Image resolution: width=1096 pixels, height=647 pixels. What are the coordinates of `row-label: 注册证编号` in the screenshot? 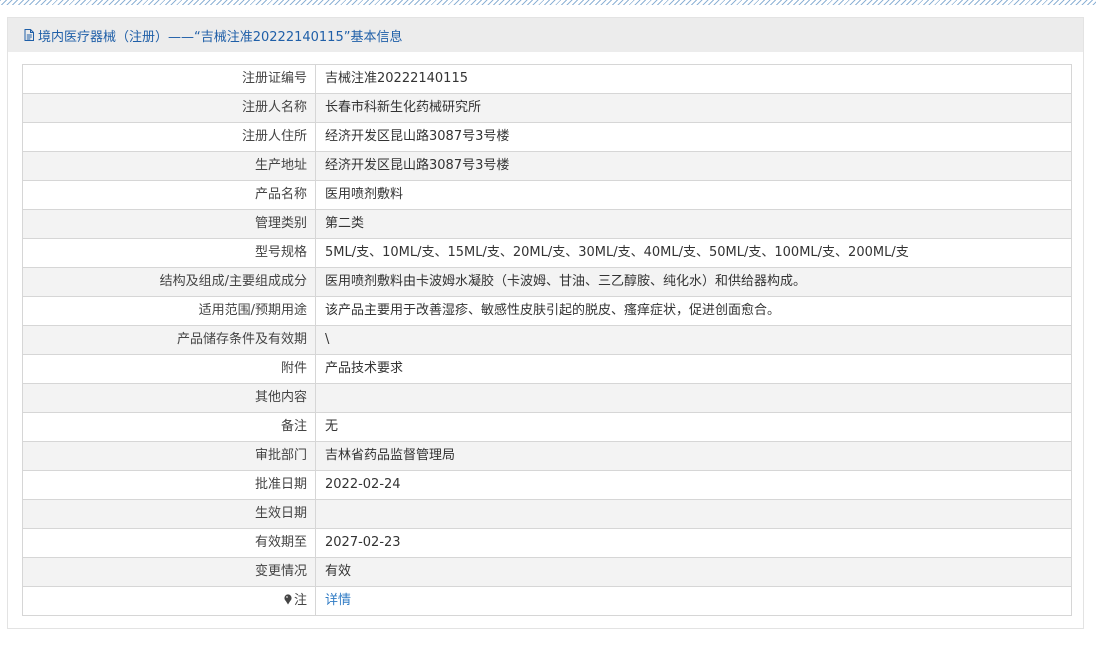 It's located at (169, 79).